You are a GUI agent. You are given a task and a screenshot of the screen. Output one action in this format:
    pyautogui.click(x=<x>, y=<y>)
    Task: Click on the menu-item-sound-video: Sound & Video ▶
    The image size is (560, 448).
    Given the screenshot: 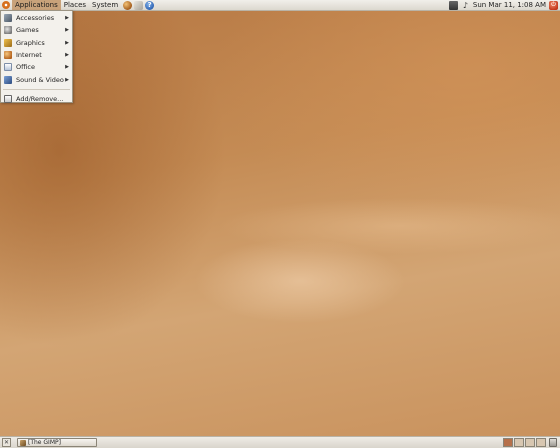 What is the action you would take?
    pyautogui.click(x=36, y=79)
    